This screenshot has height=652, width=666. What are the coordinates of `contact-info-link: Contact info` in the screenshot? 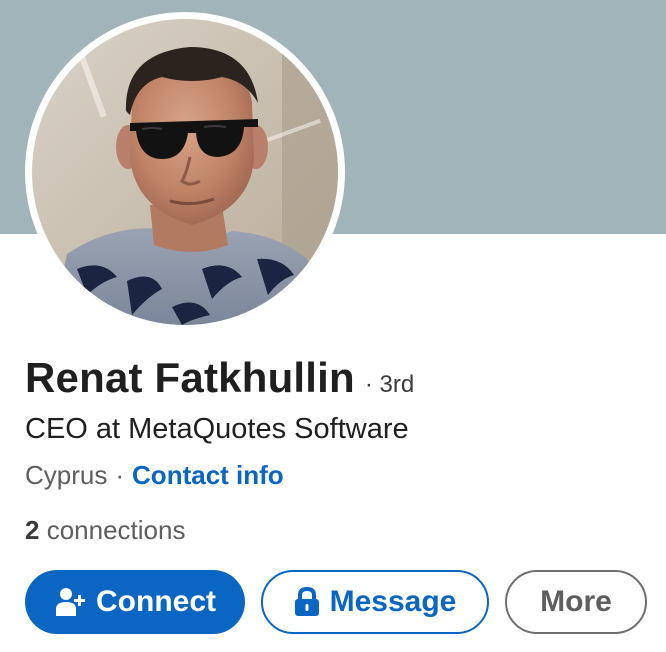 It's located at (208, 475).